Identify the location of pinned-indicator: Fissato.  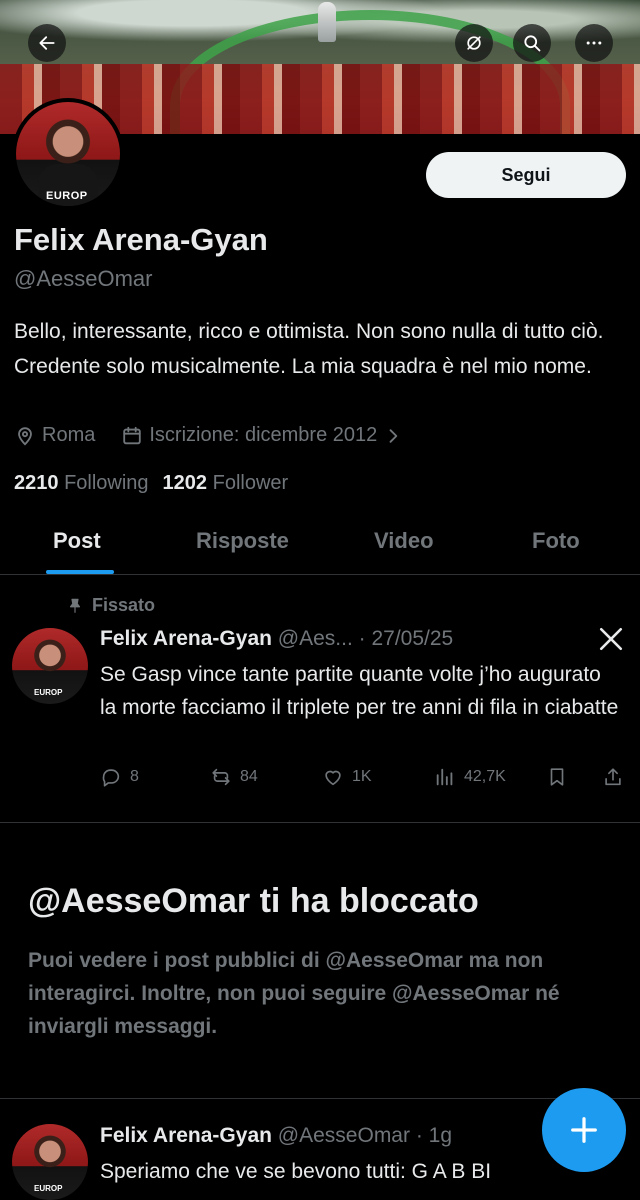
(110, 605).